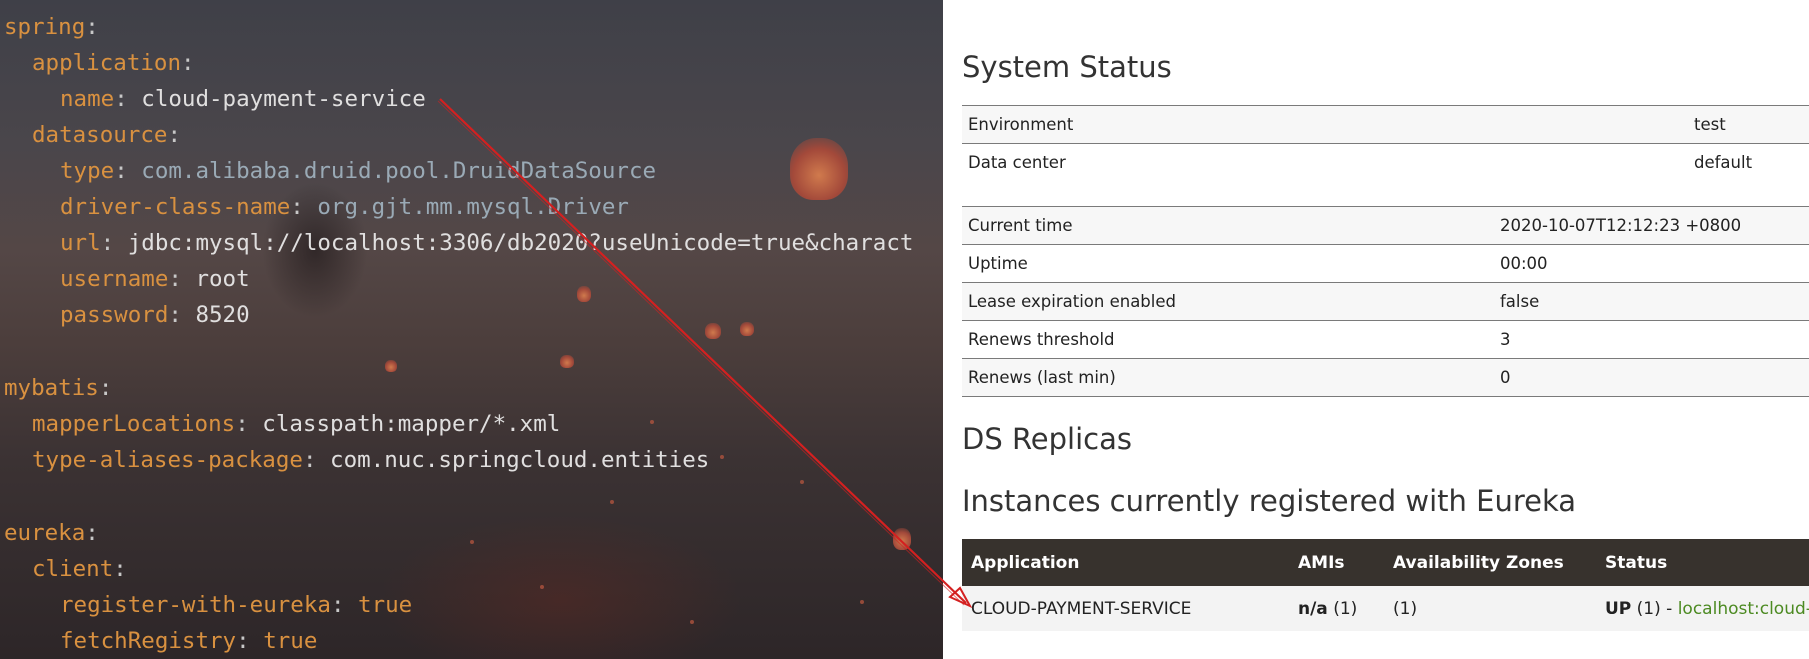 This screenshot has height=659, width=1809. I want to click on yaml-key: mapperLocations, so click(134, 424).